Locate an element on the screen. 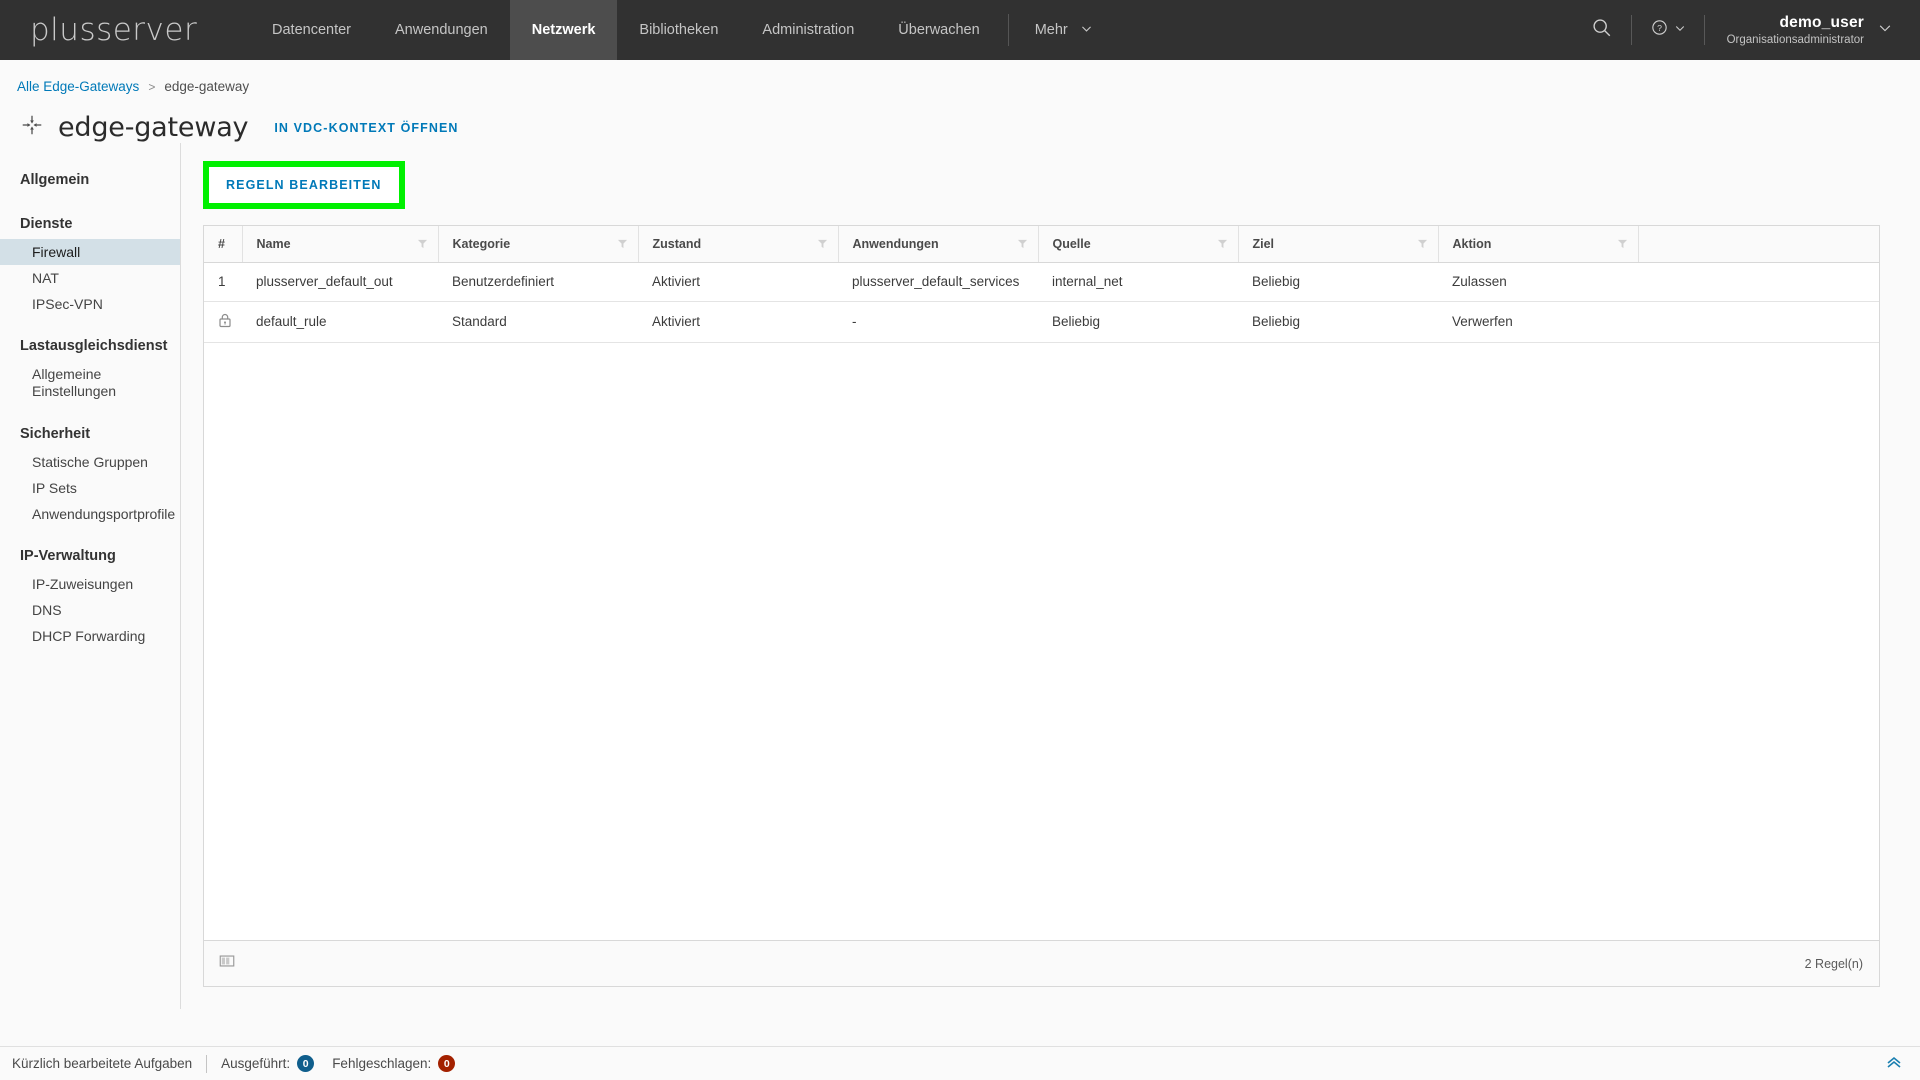 The width and height of the screenshot is (1920, 1080). column-header--: # is located at coordinates (223, 244).